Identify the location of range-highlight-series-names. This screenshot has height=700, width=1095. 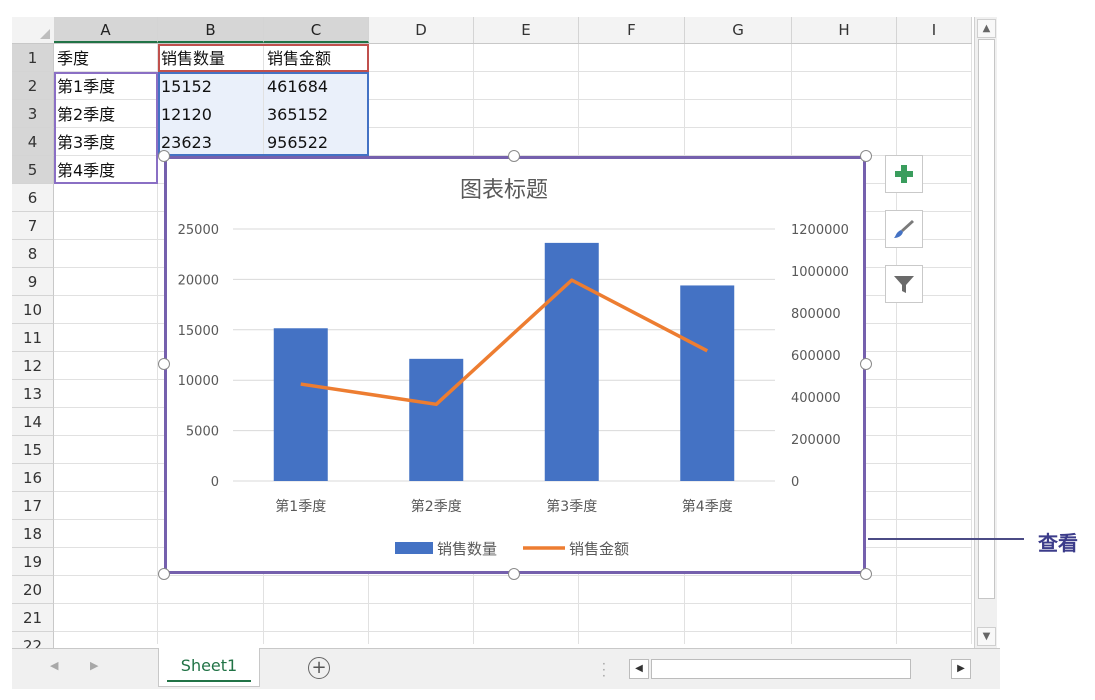
(263, 58).